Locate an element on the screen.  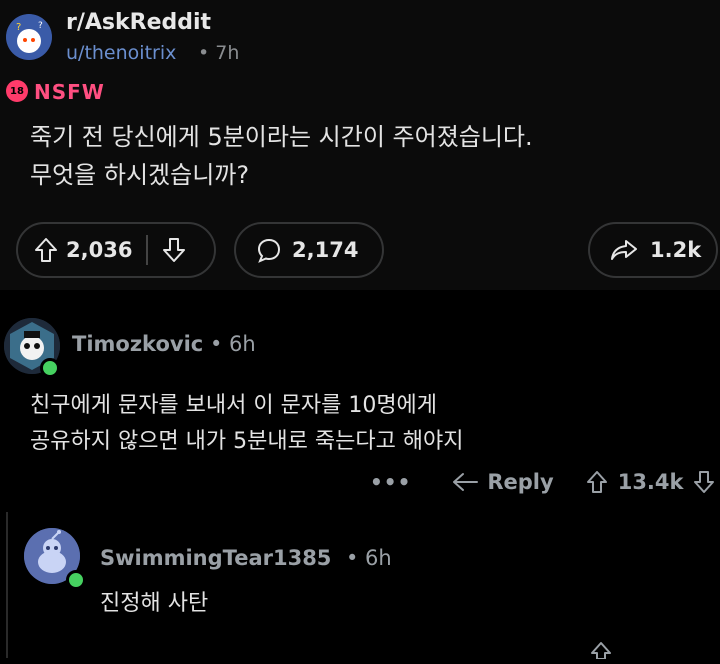
post-time: • 7h is located at coordinates (219, 53).